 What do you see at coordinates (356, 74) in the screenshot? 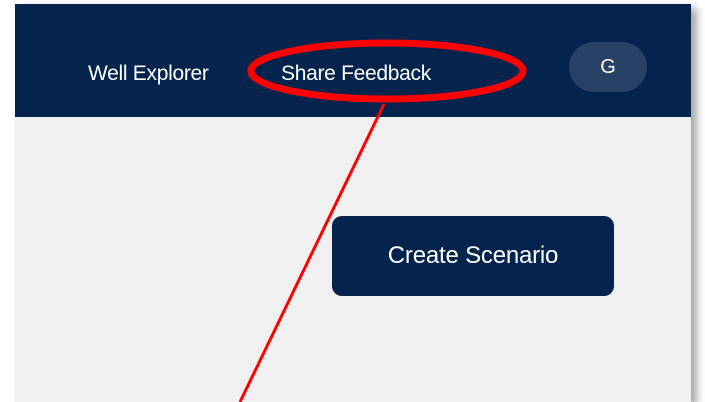
I see `nav-link-share-feedback: Share Feedback` at bounding box center [356, 74].